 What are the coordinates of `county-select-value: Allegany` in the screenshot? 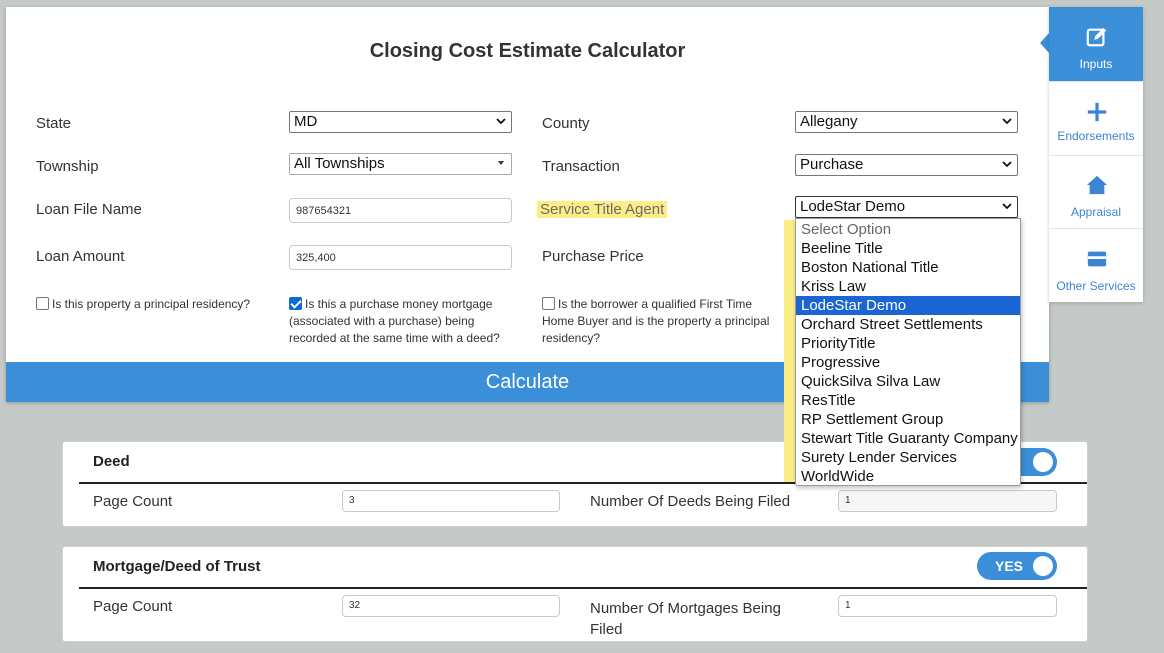 It's located at (829, 121).